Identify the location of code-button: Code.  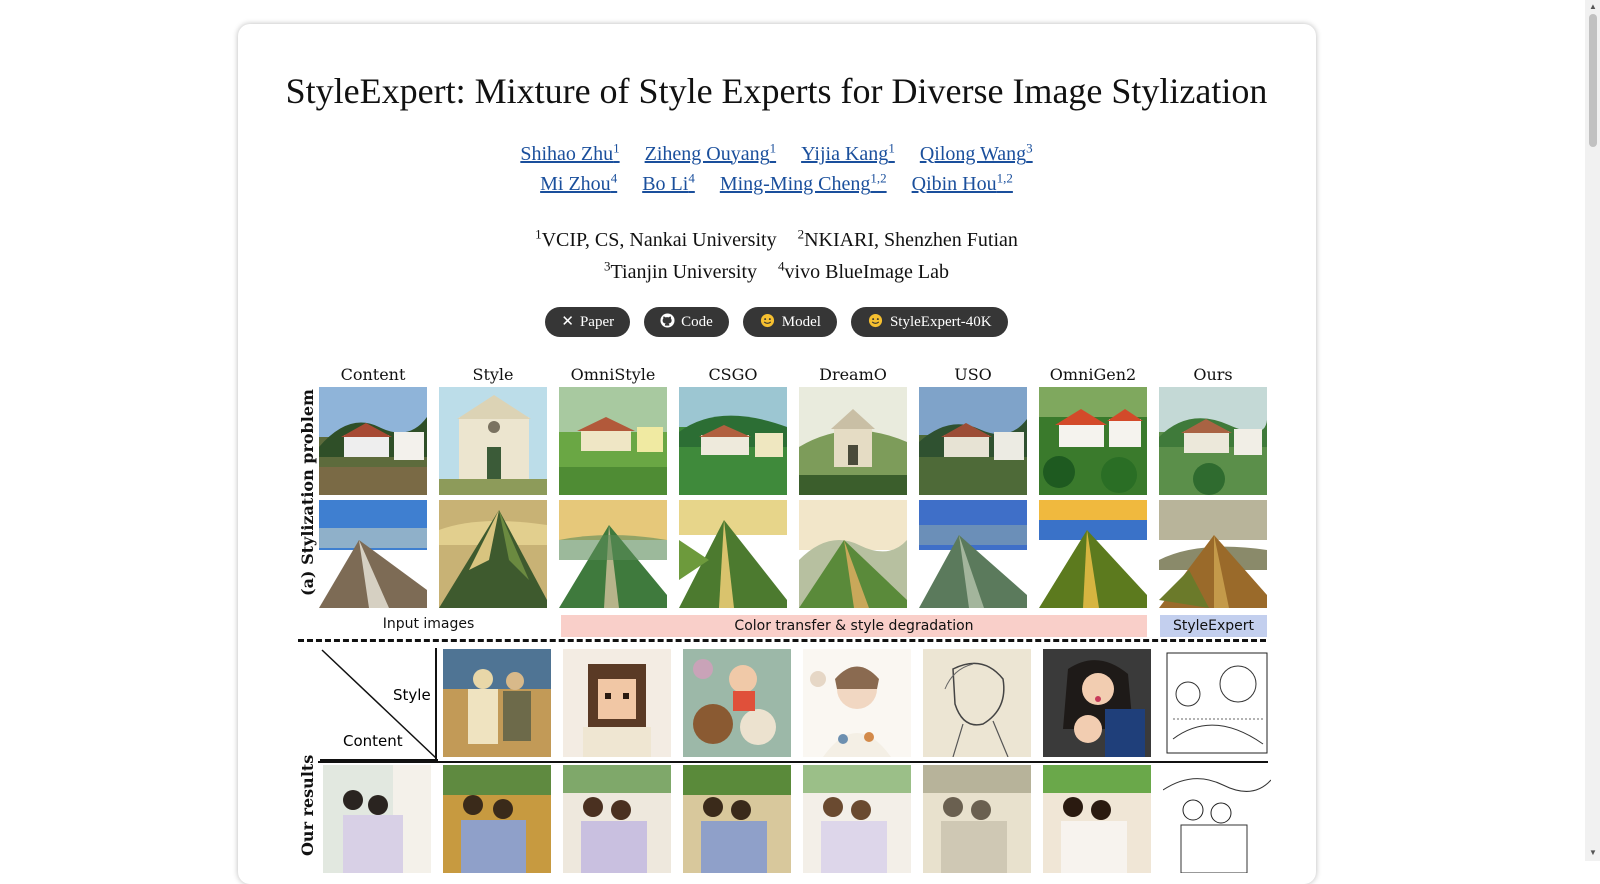
(686, 322).